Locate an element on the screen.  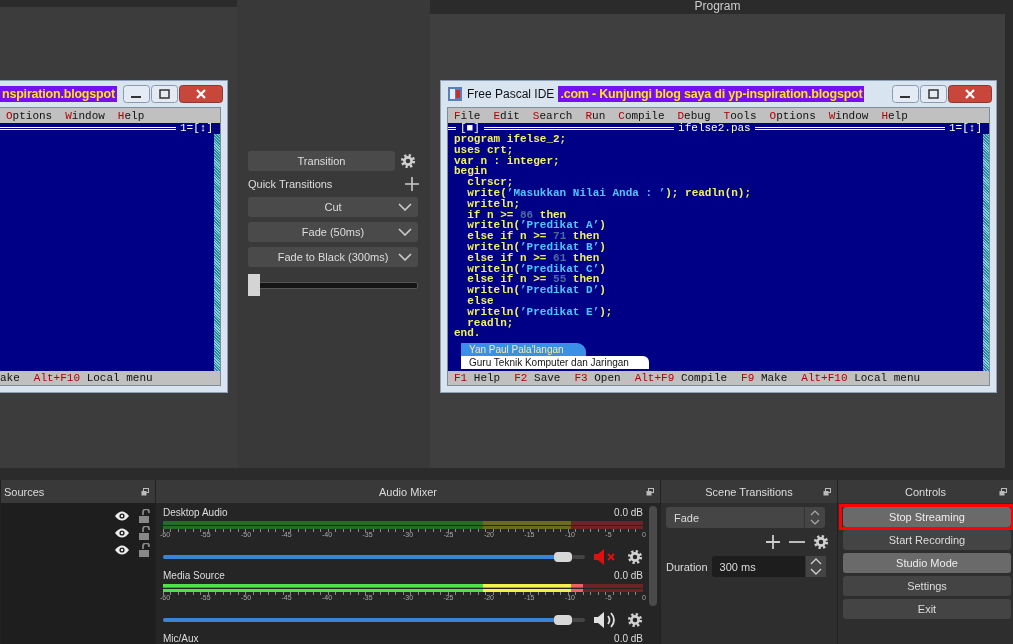
duration-field: 300 ms is located at coordinates (768, 566).